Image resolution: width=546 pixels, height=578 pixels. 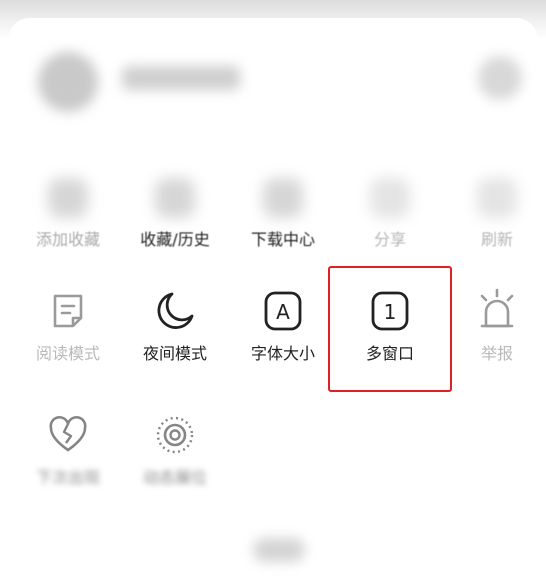 I want to click on menu-item-label: 阅读模式, so click(x=67, y=353).